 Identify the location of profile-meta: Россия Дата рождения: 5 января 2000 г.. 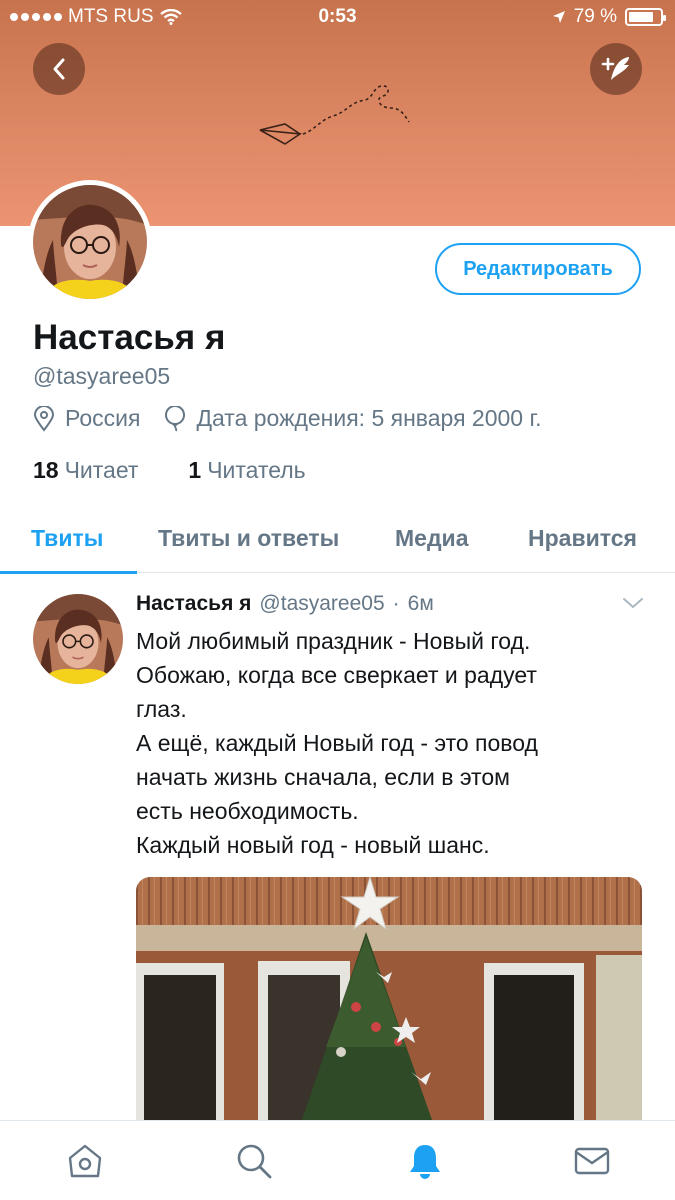
(287, 418).